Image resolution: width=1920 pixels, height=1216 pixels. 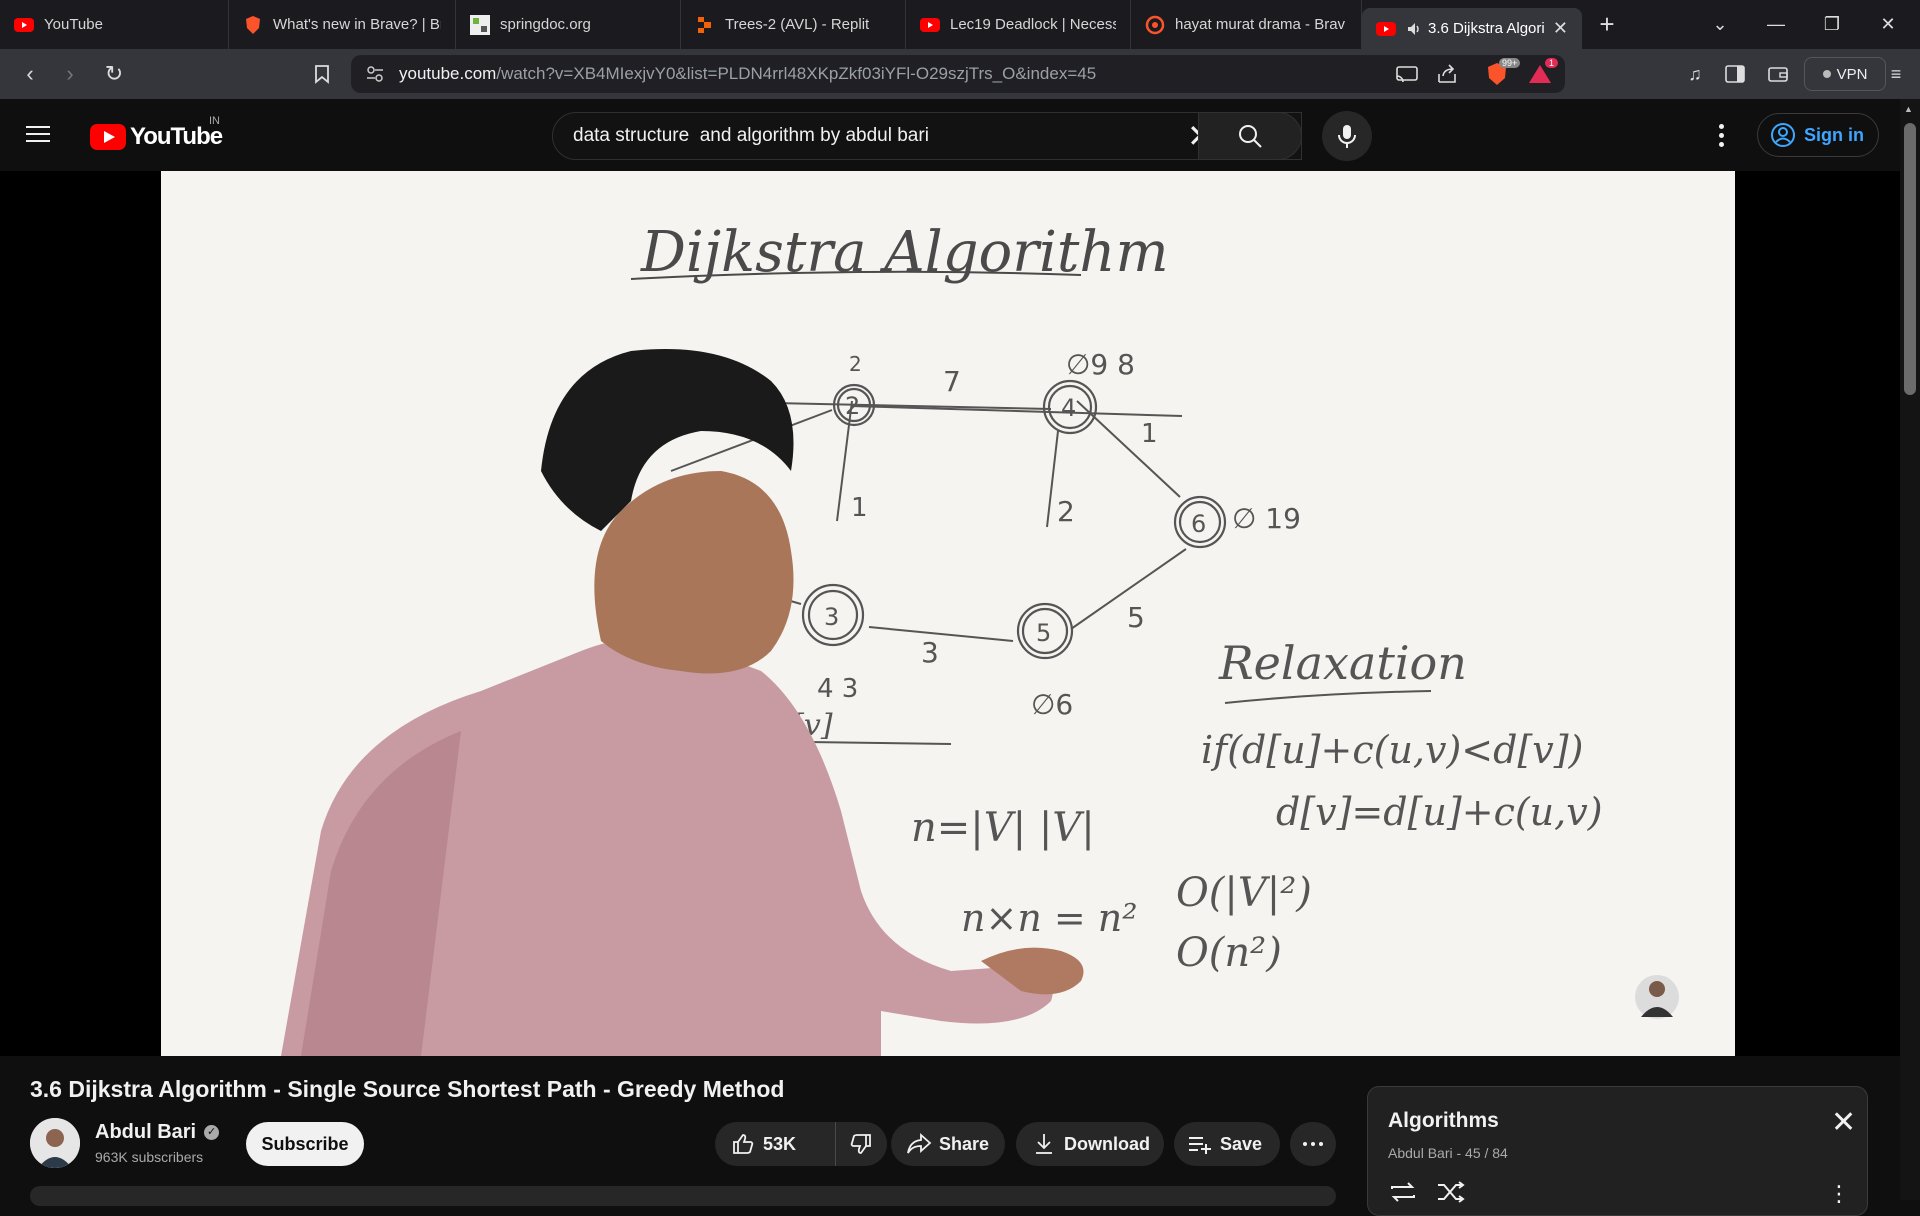 What do you see at coordinates (1414, 29) in the screenshot?
I see `speaker-icon` at bounding box center [1414, 29].